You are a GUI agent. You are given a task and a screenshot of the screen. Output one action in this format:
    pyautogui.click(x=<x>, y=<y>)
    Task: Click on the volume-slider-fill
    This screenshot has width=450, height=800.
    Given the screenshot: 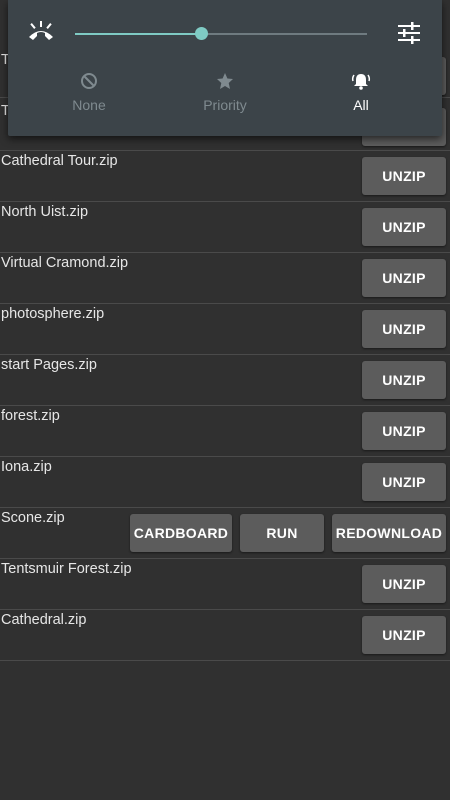 What is the action you would take?
    pyautogui.click(x=138, y=34)
    